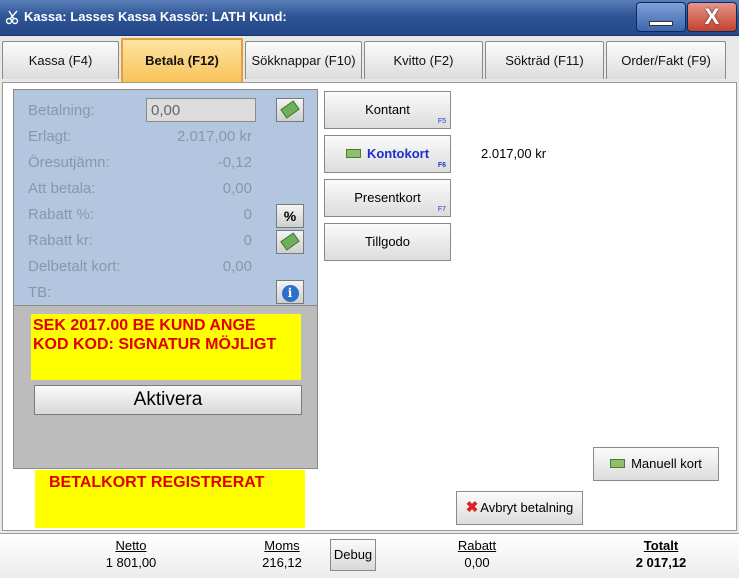 The height and width of the screenshot is (578, 739). What do you see at coordinates (661, 17) in the screenshot?
I see `minimize-button` at bounding box center [661, 17].